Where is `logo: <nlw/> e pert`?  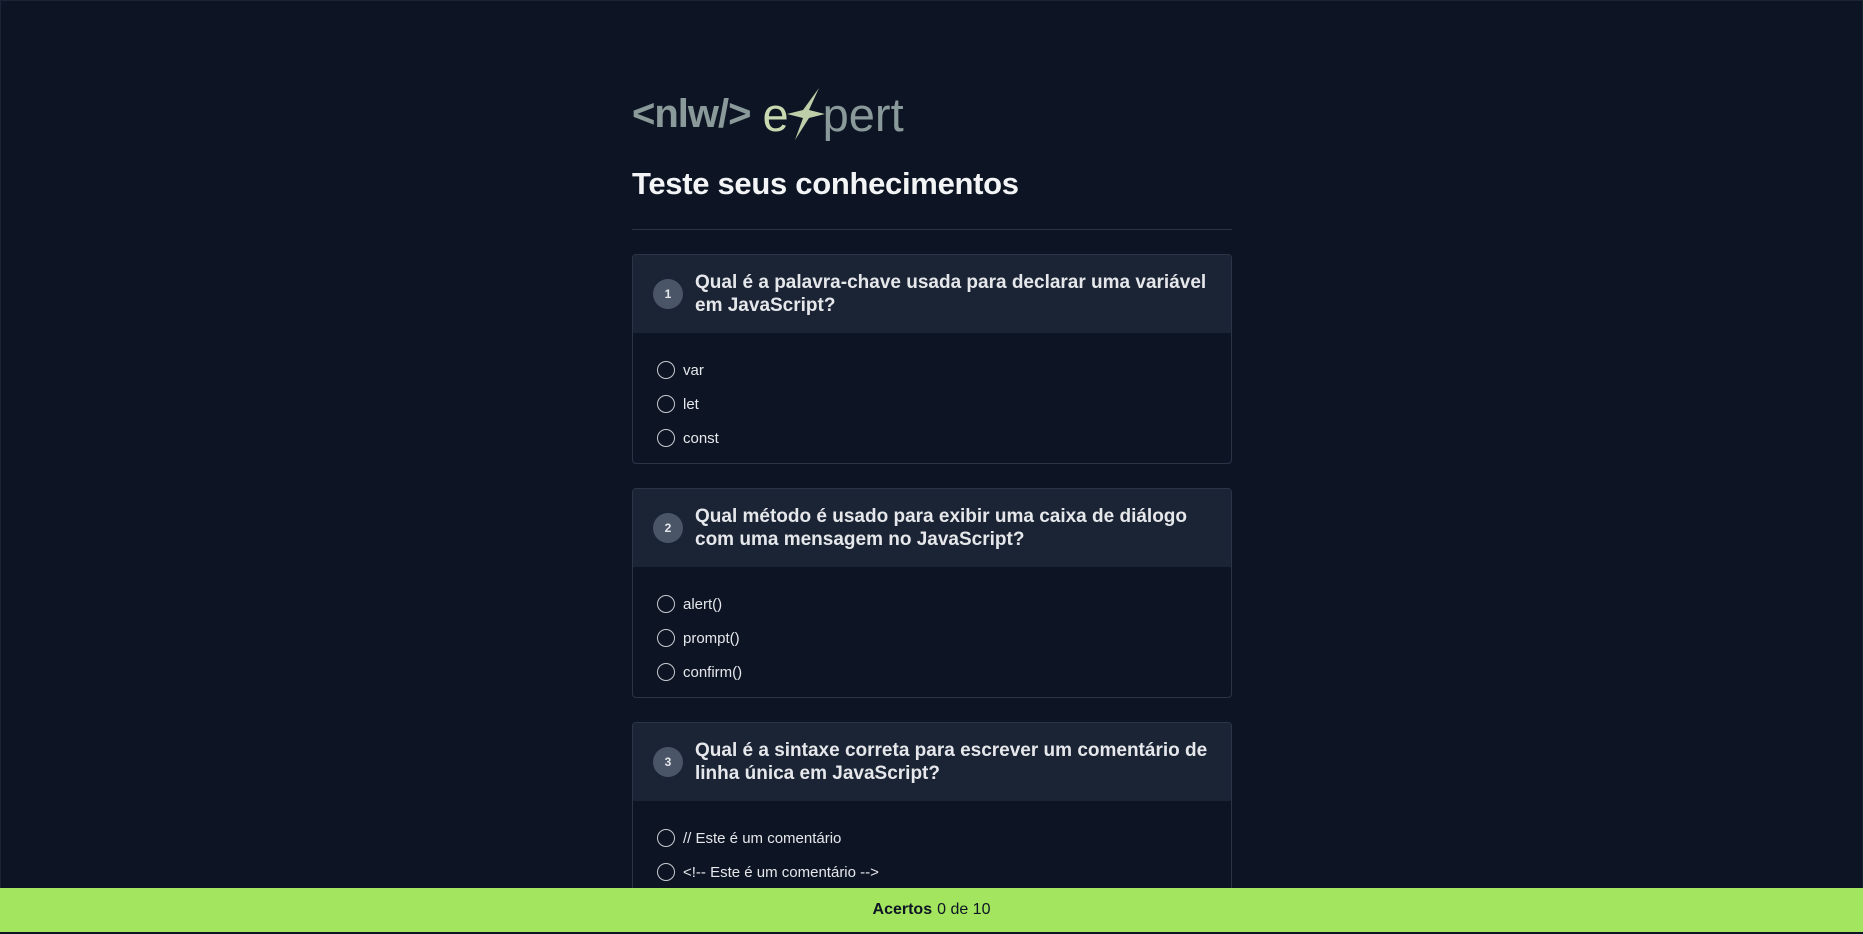 logo: <nlw/> e pert is located at coordinates (932, 114).